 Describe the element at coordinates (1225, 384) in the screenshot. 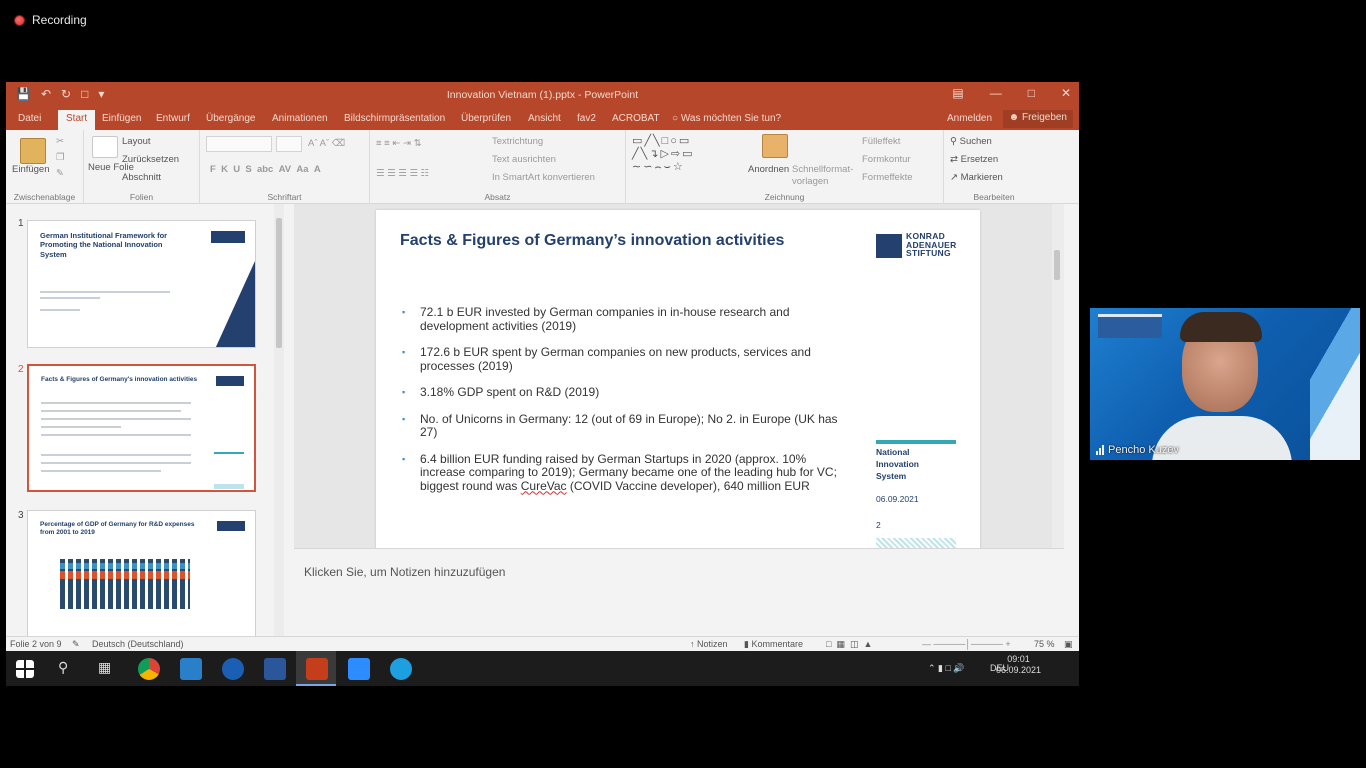

I see `participant-video-tile: Pencho Kuzev` at that location.